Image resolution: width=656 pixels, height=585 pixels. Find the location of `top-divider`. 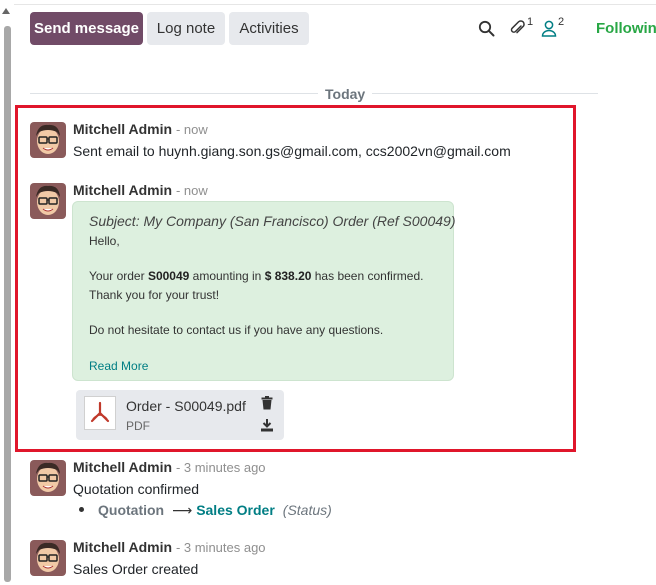

top-divider is located at coordinates (335, 4).